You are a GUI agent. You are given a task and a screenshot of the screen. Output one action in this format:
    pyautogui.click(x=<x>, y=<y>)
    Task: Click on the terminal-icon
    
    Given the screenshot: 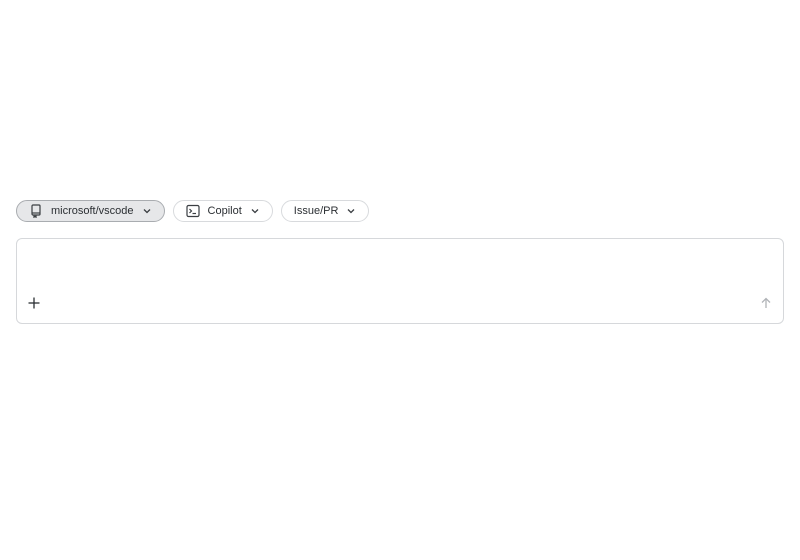 What is the action you would take?
    pyautogui.click(x=192, y=211)
    